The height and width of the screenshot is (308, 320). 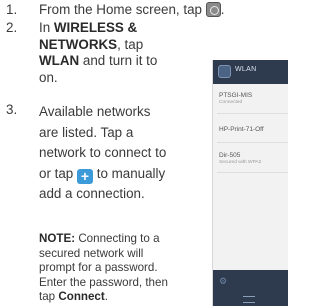 What do you see at coordinates (12, 9) in the screenshot?
I see `step-number: 1.` at bounding box center [12, 9].